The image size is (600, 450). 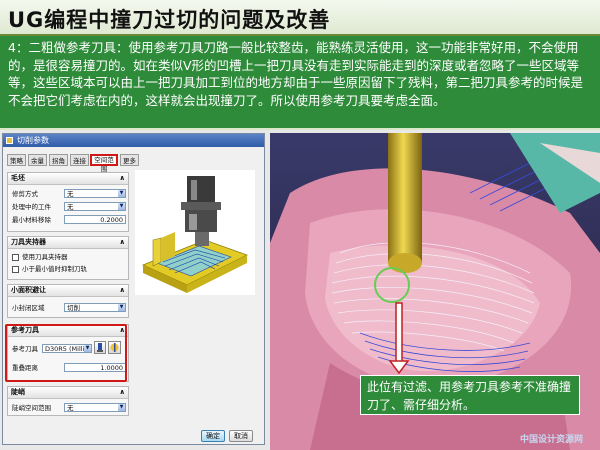 What do you see at coordinates (79, 160) in the screenshot?
I see `tab-connections: 连接` at bounding box center [79, 160].